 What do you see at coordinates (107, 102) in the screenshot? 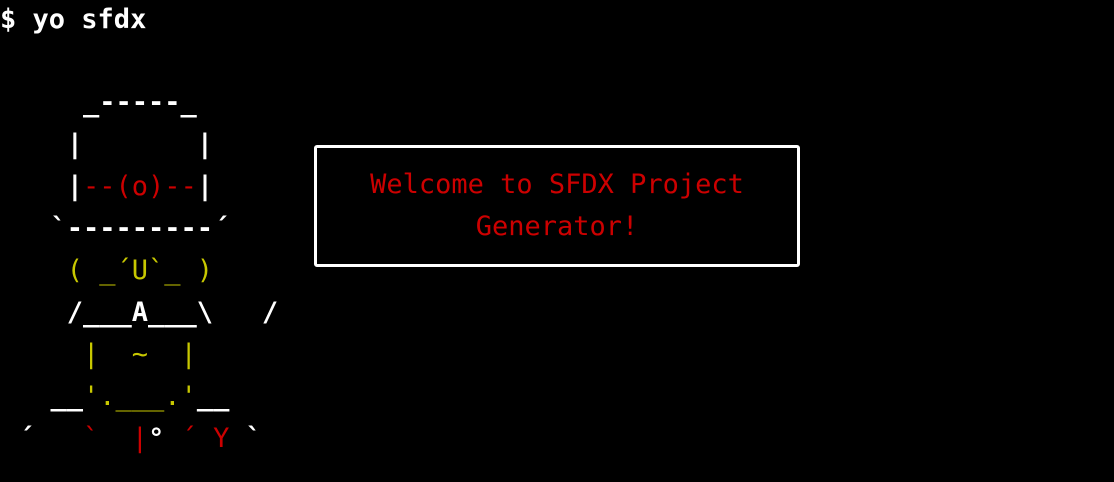
I see `ascii-art-segment: _-----_` at bounding box center [107, 102].